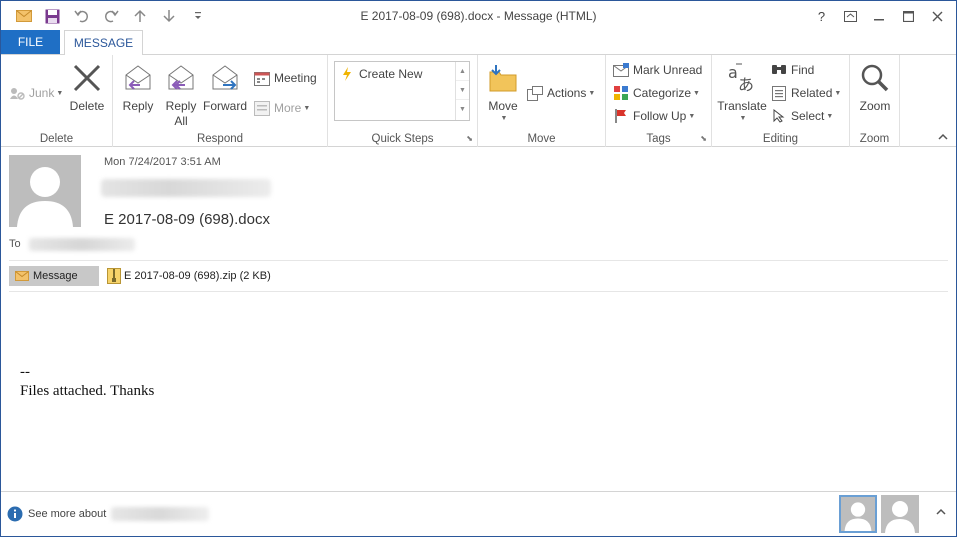 The image size is (957, 537). What do you see at coordinates (181, 78) in the screenshot?
I see `reply-all-icon` at bounding box center [181, 78].